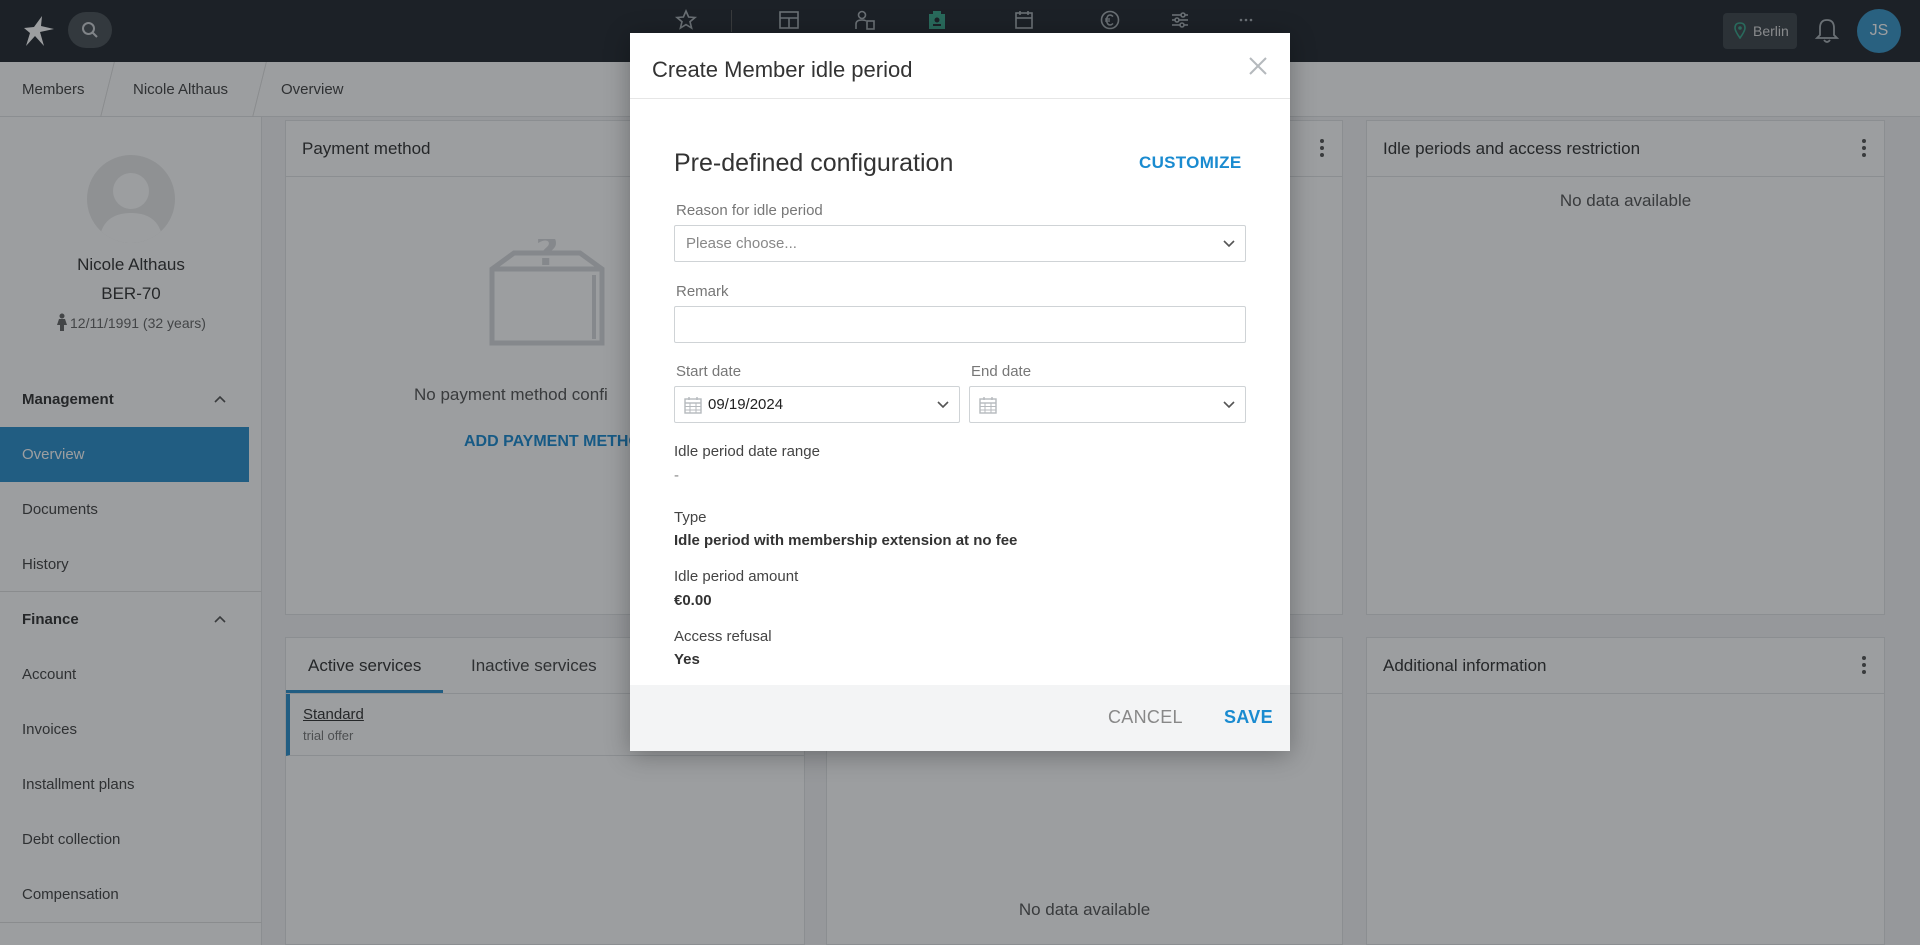  What do you see at coordinates (960, 66) in the screenshot?
I see `dialog-header: Create Member idle period` at bounding box center [960, 66].